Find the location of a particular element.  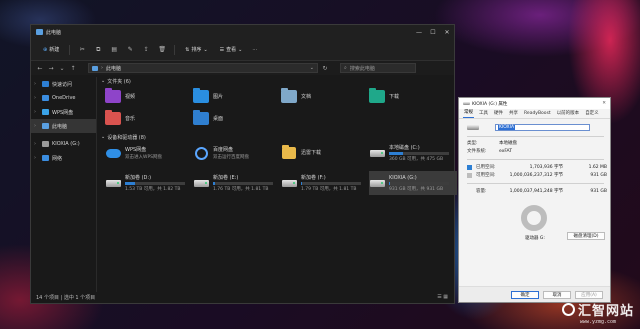

apply-button: 应用(A) is located at coordinates (589, 295).